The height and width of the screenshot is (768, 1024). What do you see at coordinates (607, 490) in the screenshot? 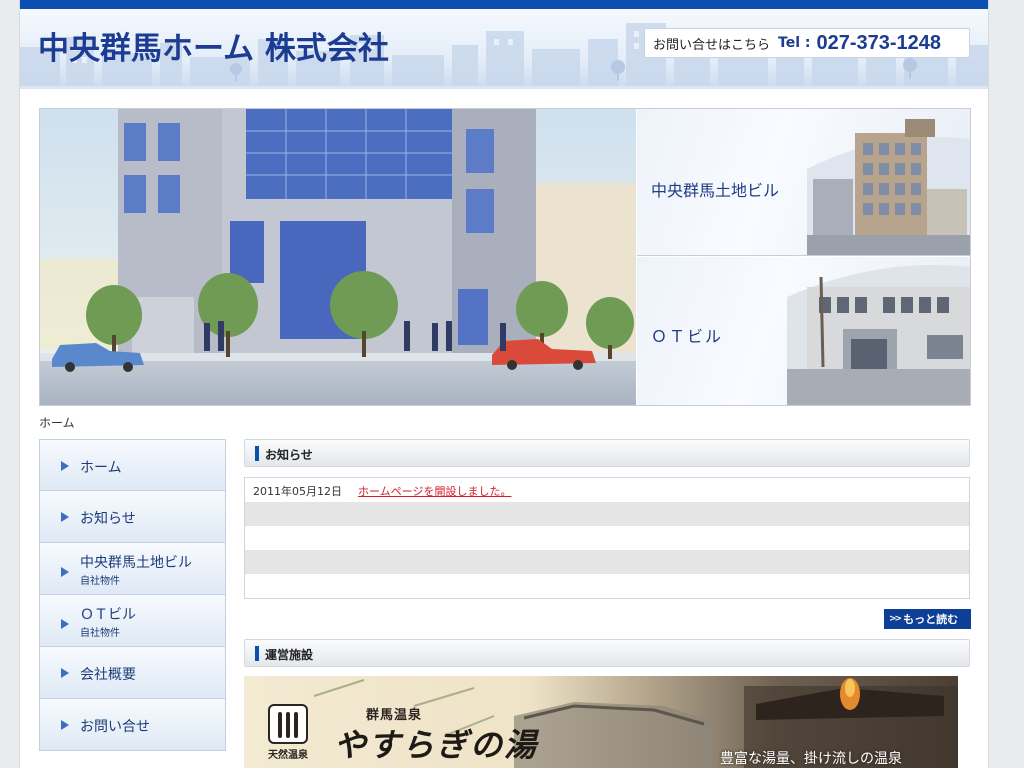
I see `news-row: 2011年05月12日 ホームページを開設しました。` at bounding box center [607, 490].